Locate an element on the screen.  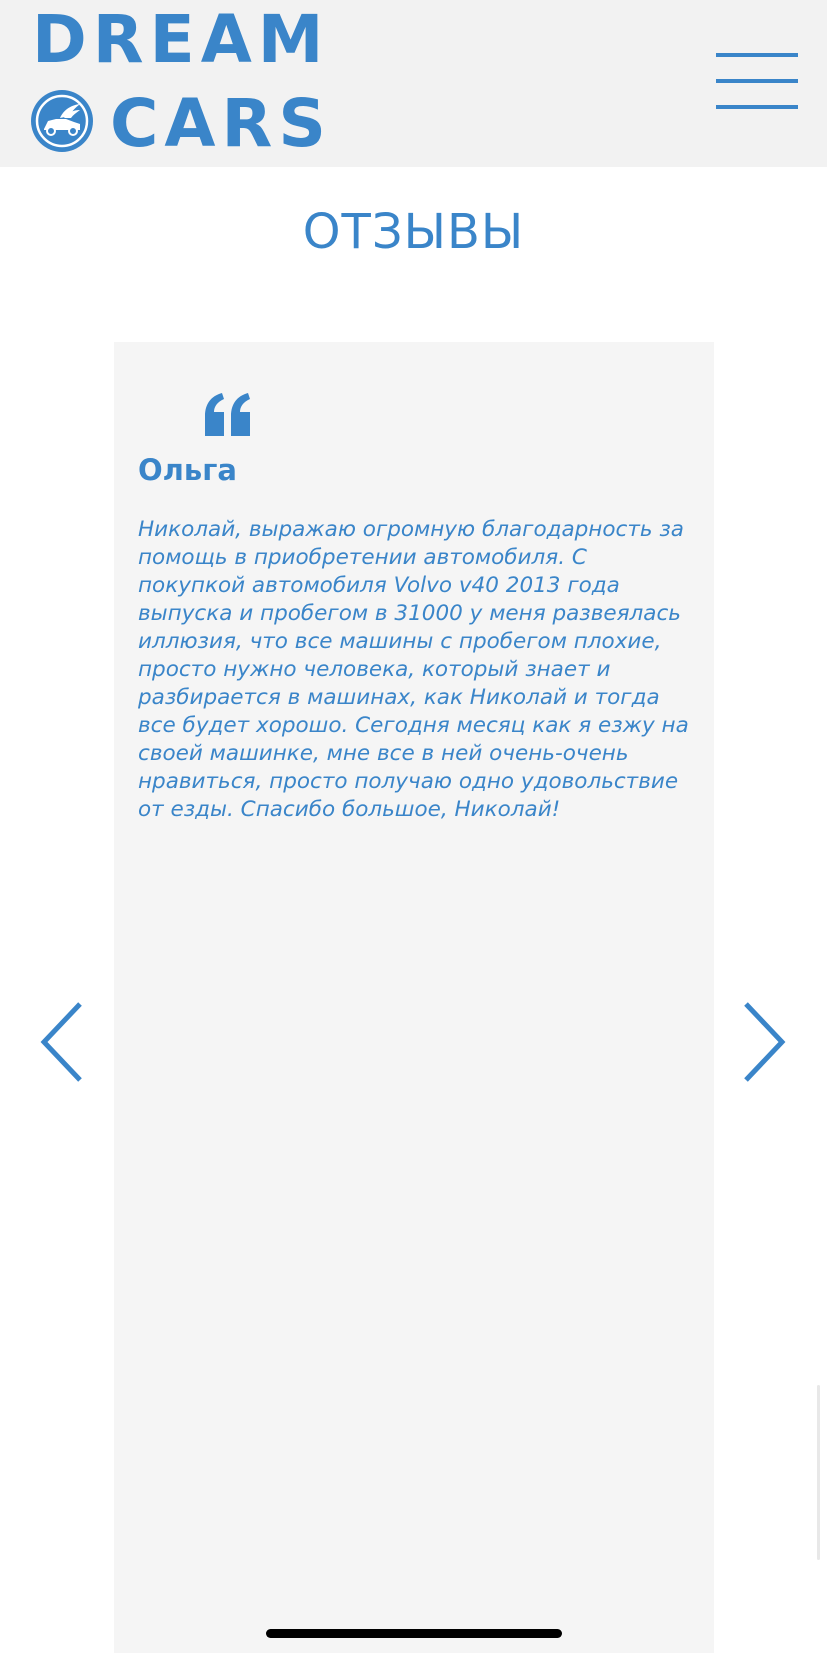
hamburger-menu-button is located at coordinates (757, 81).